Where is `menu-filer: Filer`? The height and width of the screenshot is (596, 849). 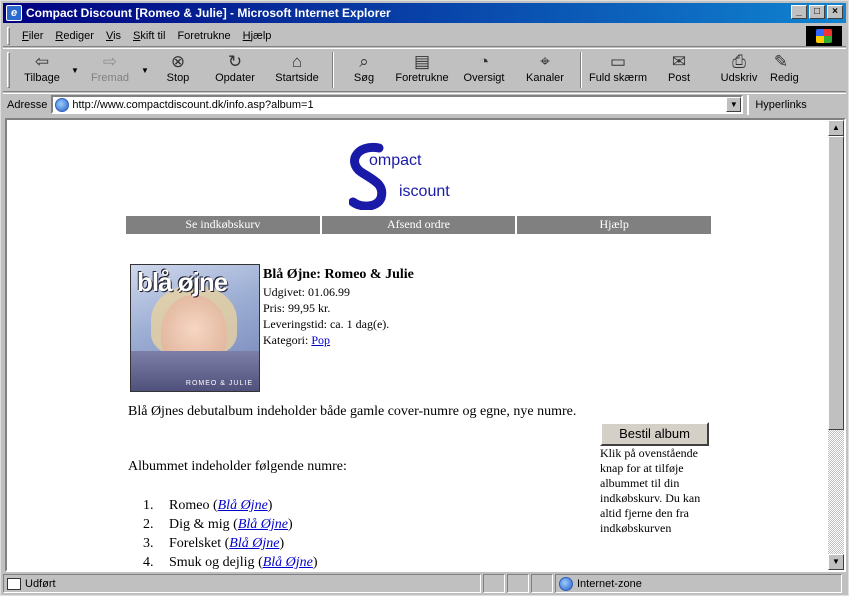
menu-filer: Filer is located at coordinates (32, 36).